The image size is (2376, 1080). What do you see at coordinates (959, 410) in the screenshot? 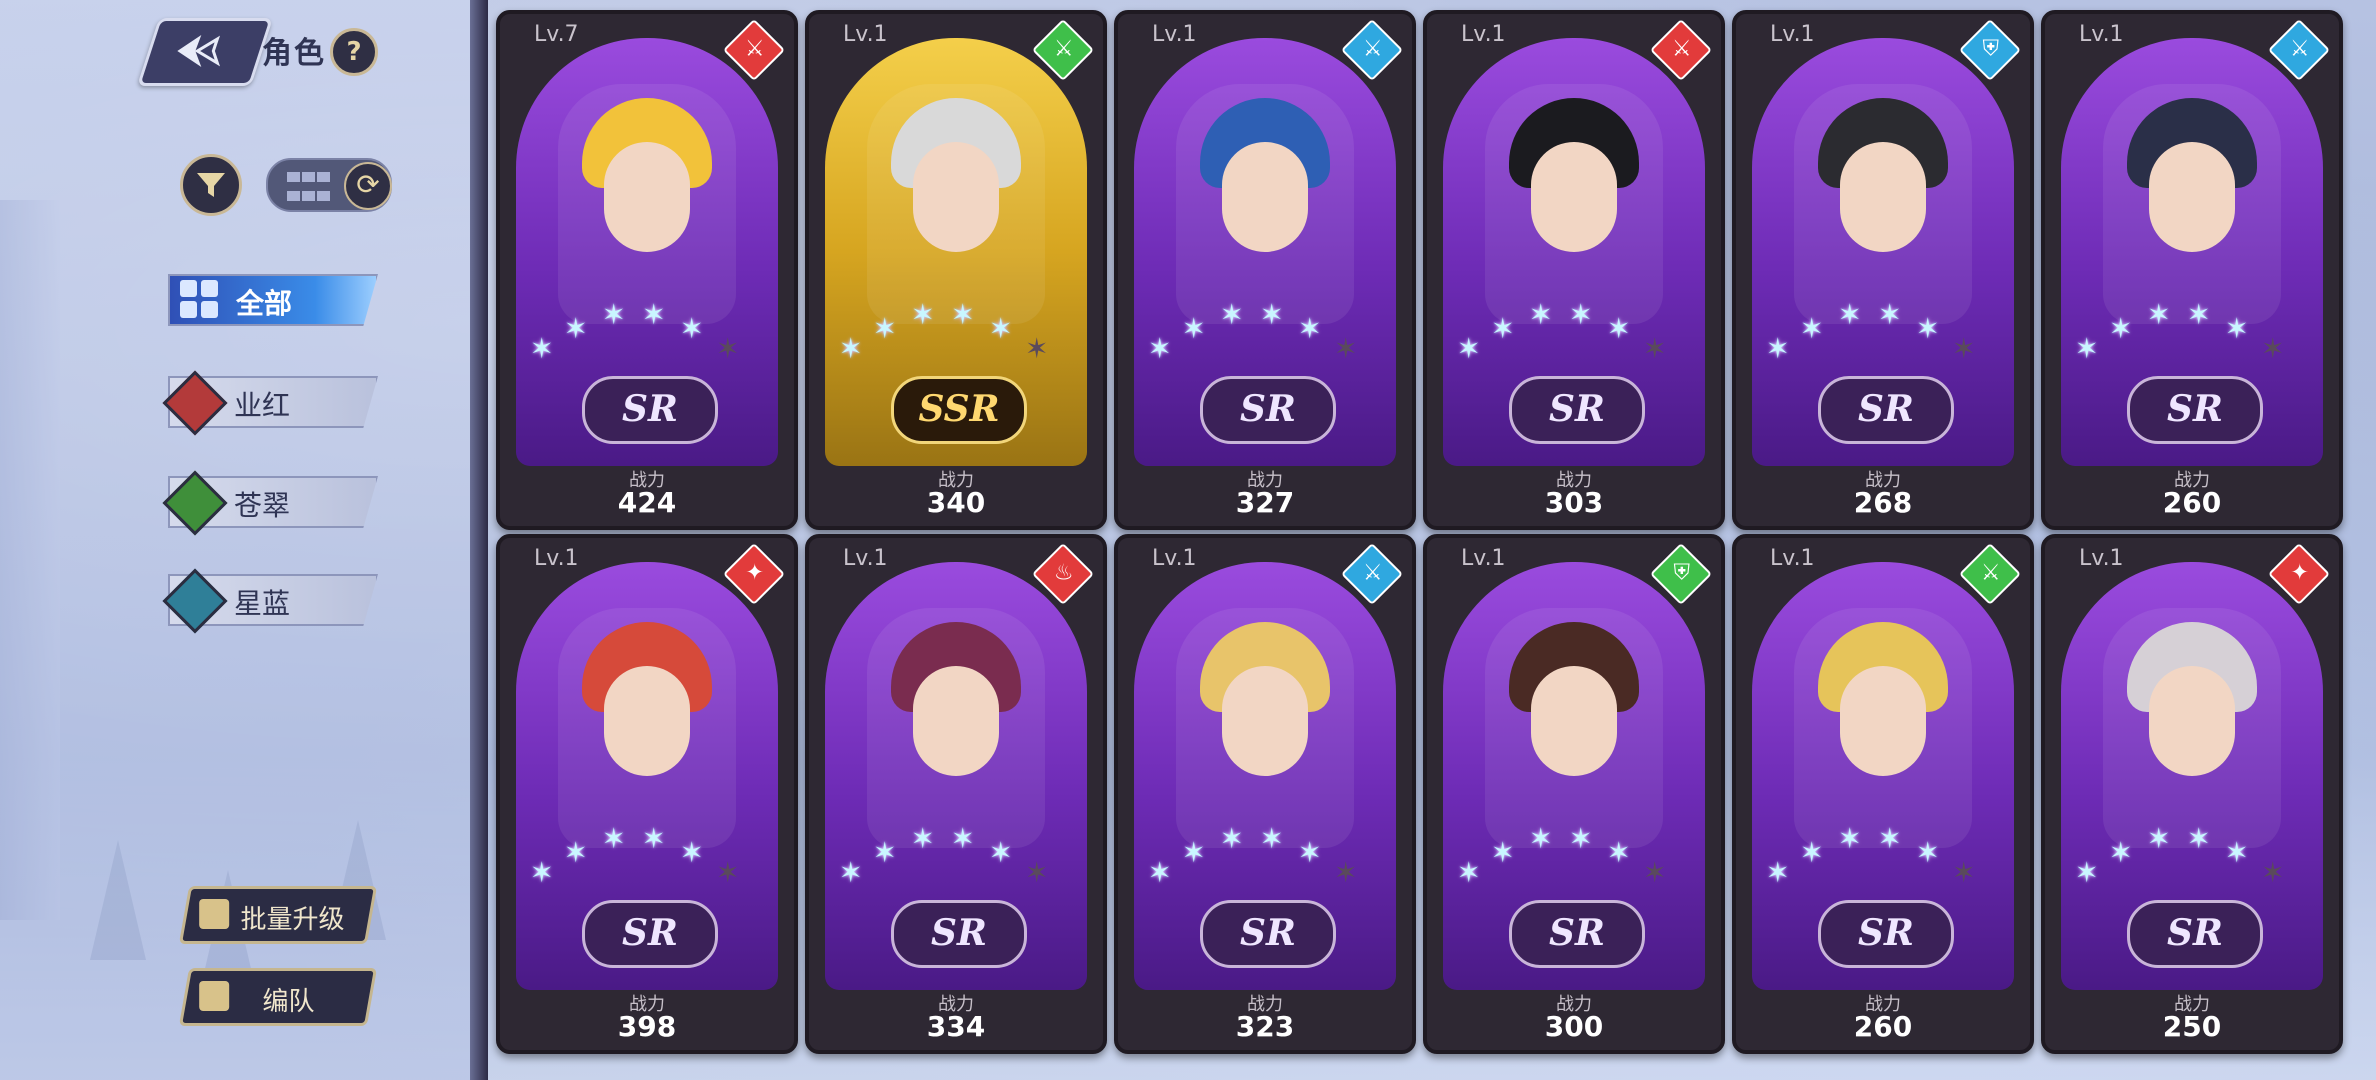
I see `rarity-badge: SSR` at bounding box center [959, 410].